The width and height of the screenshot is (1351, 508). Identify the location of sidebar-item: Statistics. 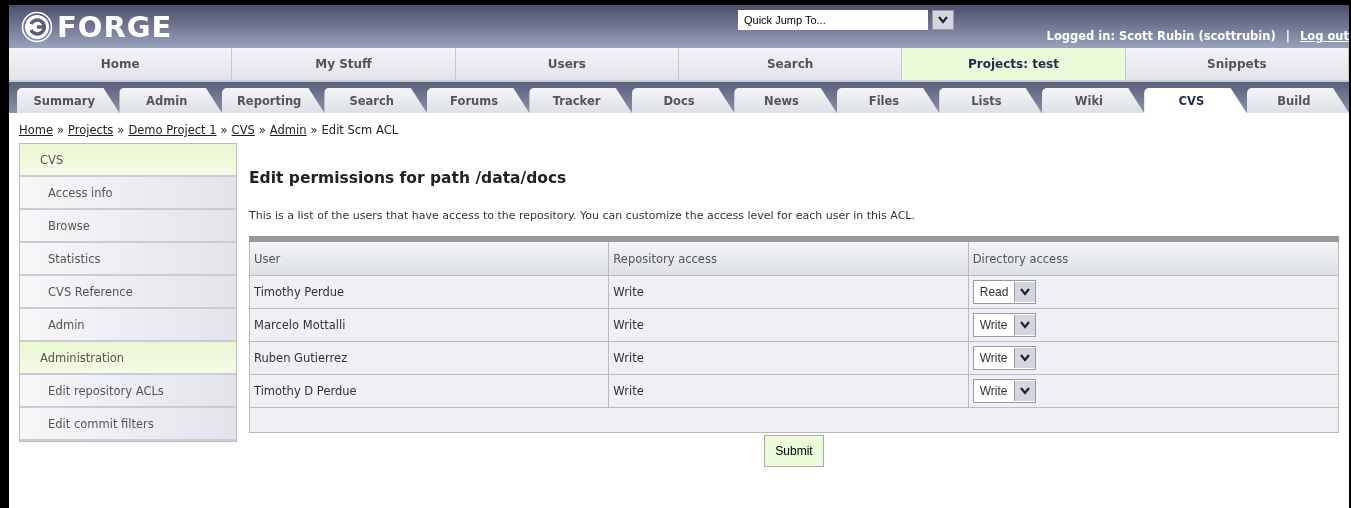
(128, 259).